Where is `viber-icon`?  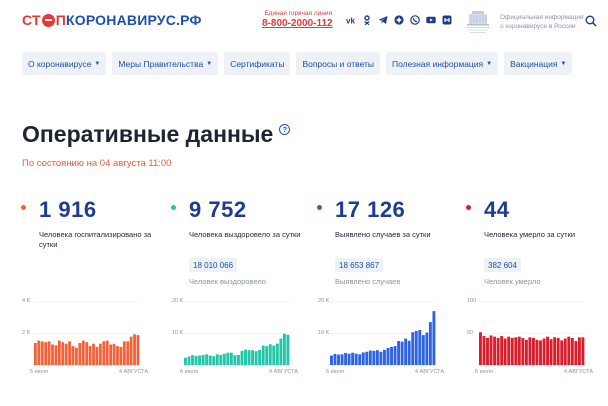
viber-icon is located at coordinates (415, 20).